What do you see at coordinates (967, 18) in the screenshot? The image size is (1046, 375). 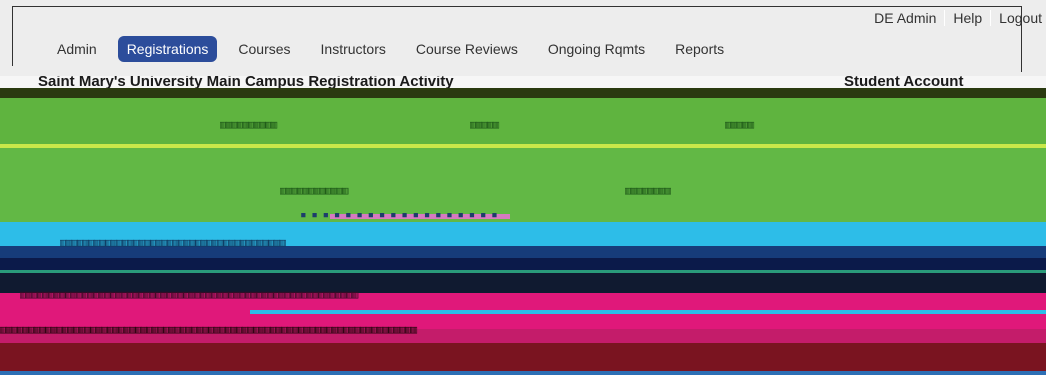 I see `help-link: Help` at bounding box center [967, 18].